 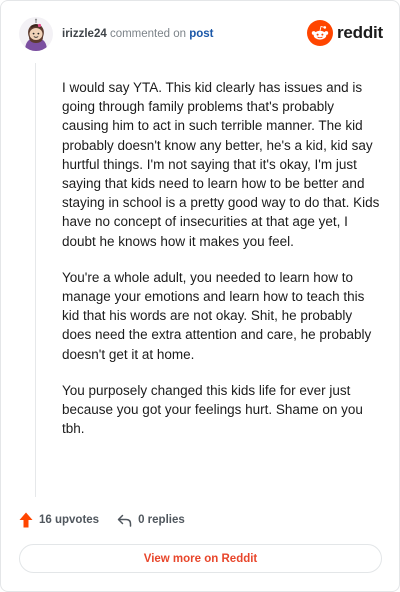 I want to click on thread-line, so click(x=35, y=280).